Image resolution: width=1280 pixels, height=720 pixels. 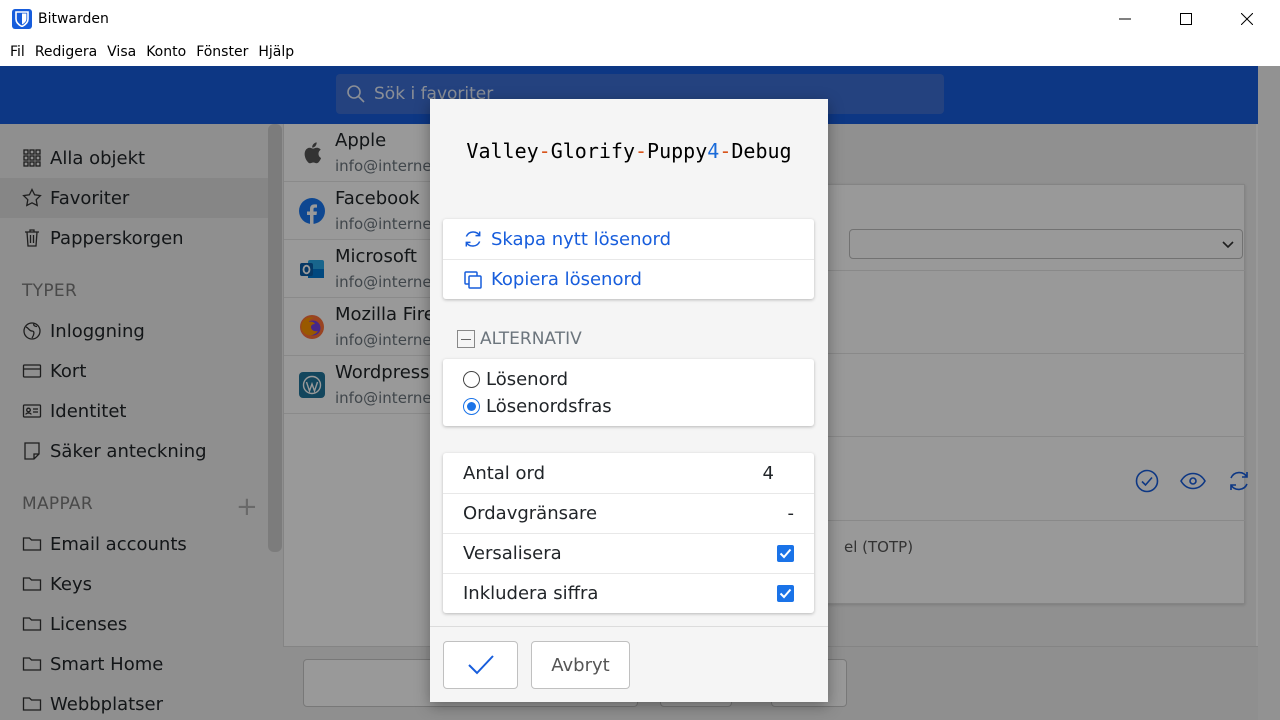 What do you see at coordinates (531, 593) in the screenshot?
I see `include-number-label: Inkludera siffra` at bounding box center [531, 593].